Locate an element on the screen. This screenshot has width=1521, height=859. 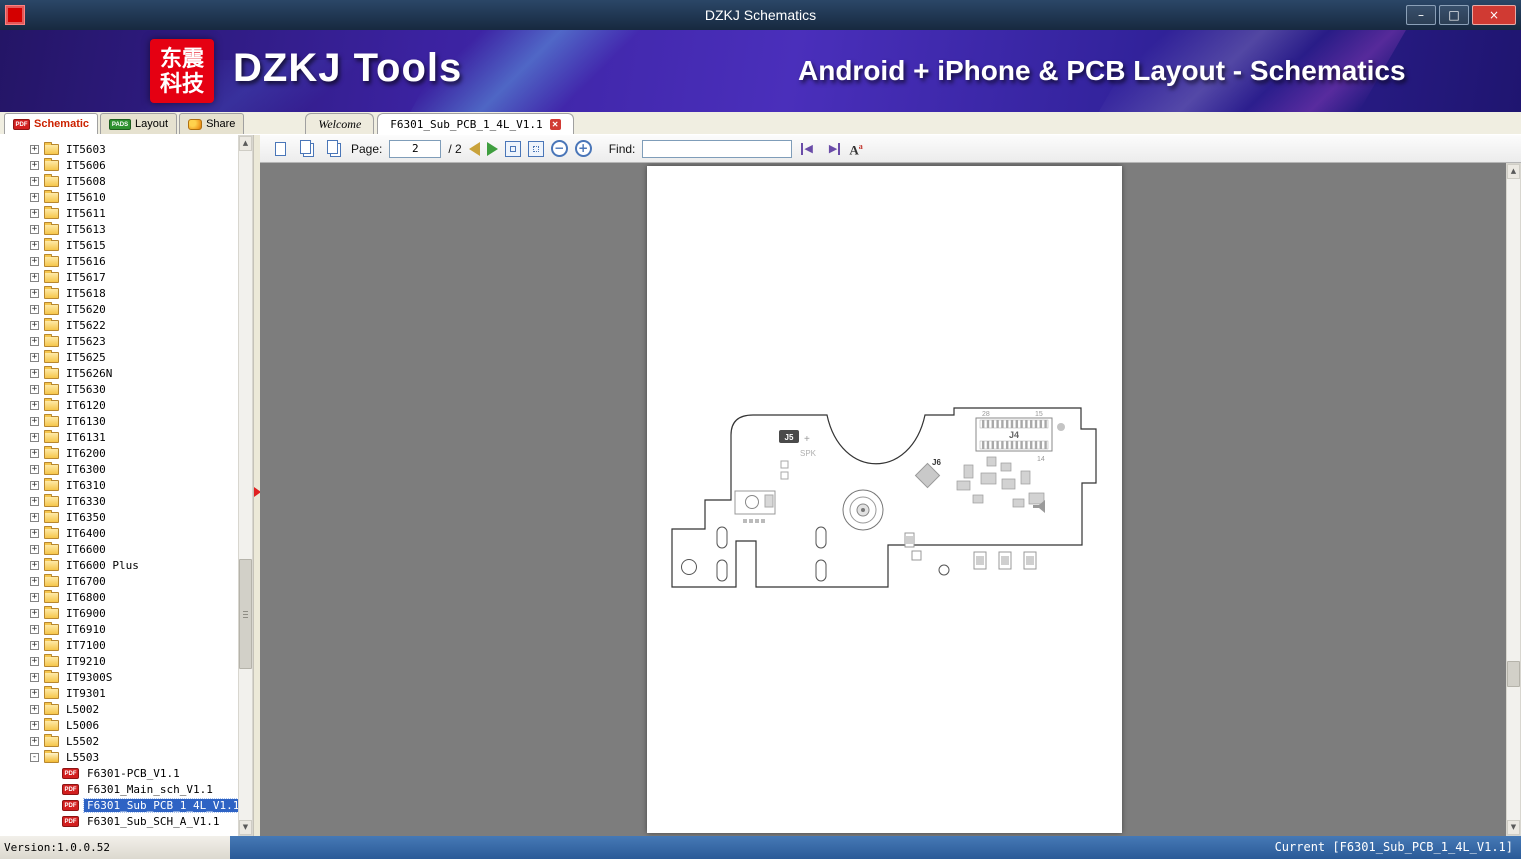
tree-folder-row: + IT9210 is located at coordinates (119, 661).